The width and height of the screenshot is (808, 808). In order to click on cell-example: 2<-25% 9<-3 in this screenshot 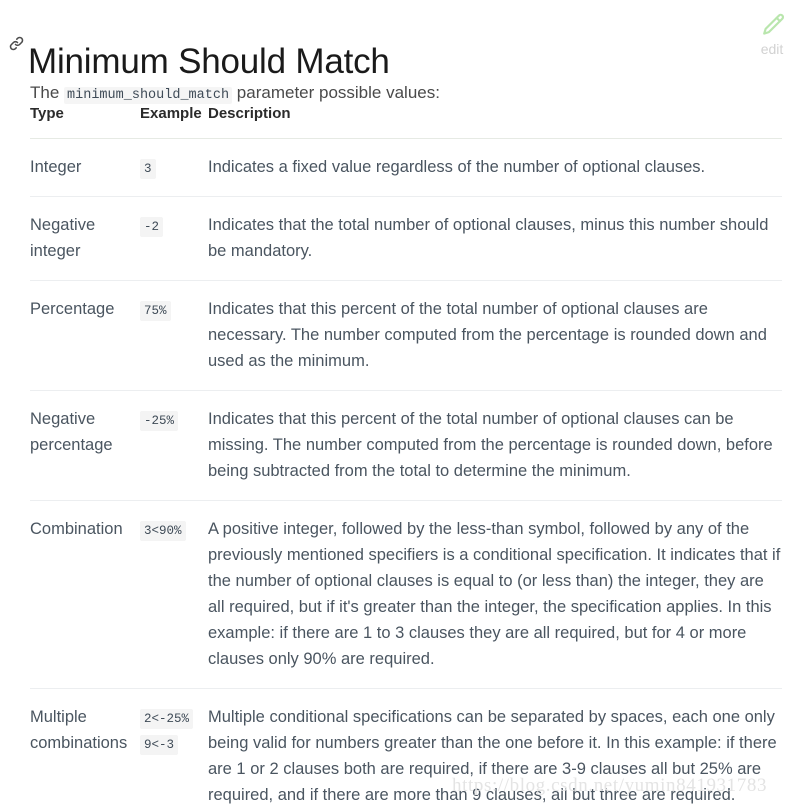, I will do `click(174, 748)`.